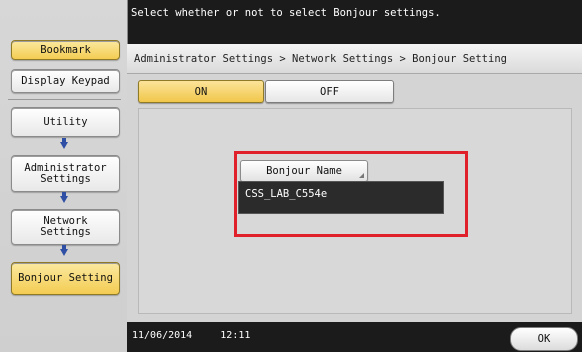 The height and width of the screenshot is (352, 582). What do you see at coordinates (354, 337) in the screenshot?
I see `status-bar: 11/06/2014 12:11 OK` at bounding box center [354, 337].